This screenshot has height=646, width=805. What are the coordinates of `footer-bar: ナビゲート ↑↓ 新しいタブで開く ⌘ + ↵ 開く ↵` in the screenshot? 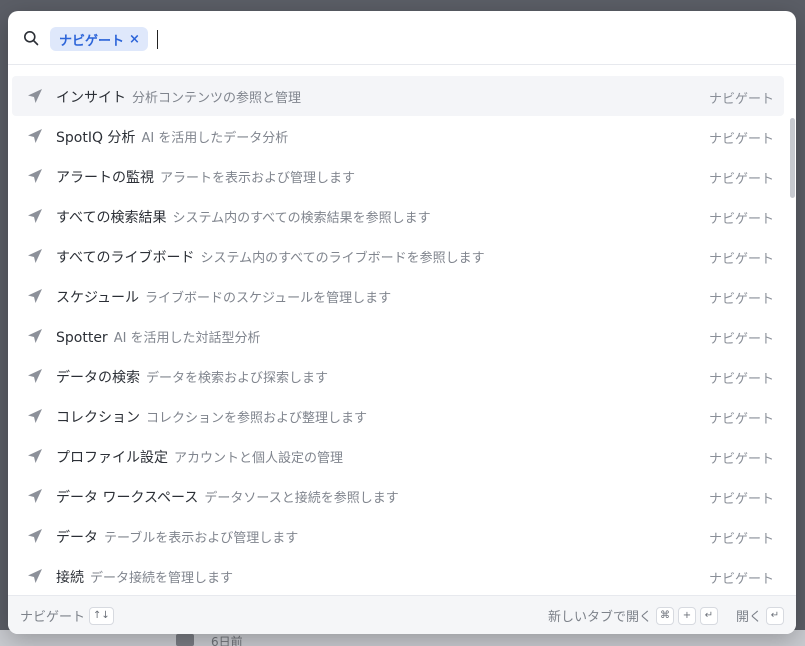 It's located at (402, 614).